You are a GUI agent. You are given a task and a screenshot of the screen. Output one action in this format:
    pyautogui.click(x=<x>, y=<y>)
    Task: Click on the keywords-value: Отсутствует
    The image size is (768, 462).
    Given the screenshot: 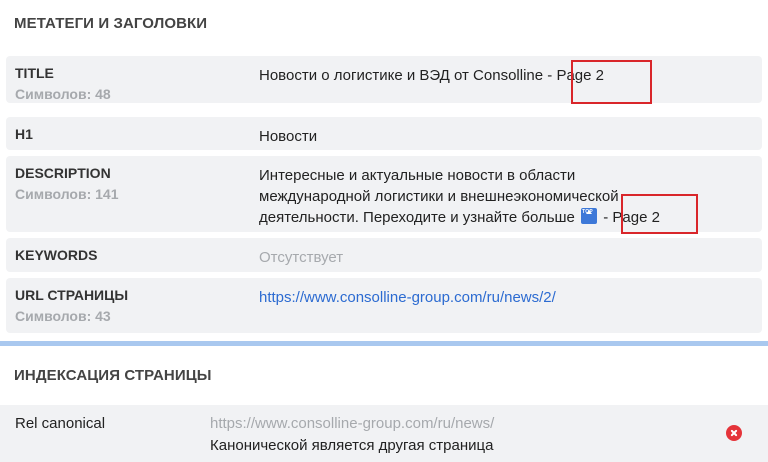 What is the action you would take?
    pyautogui.click(x=301, y=257)
    